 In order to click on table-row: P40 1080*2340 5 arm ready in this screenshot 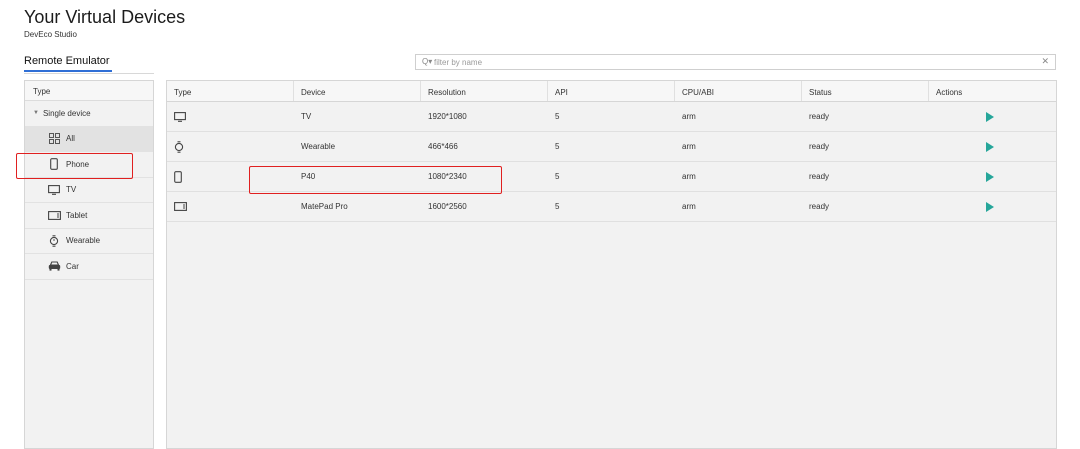, I will do `click(611, 177)`.